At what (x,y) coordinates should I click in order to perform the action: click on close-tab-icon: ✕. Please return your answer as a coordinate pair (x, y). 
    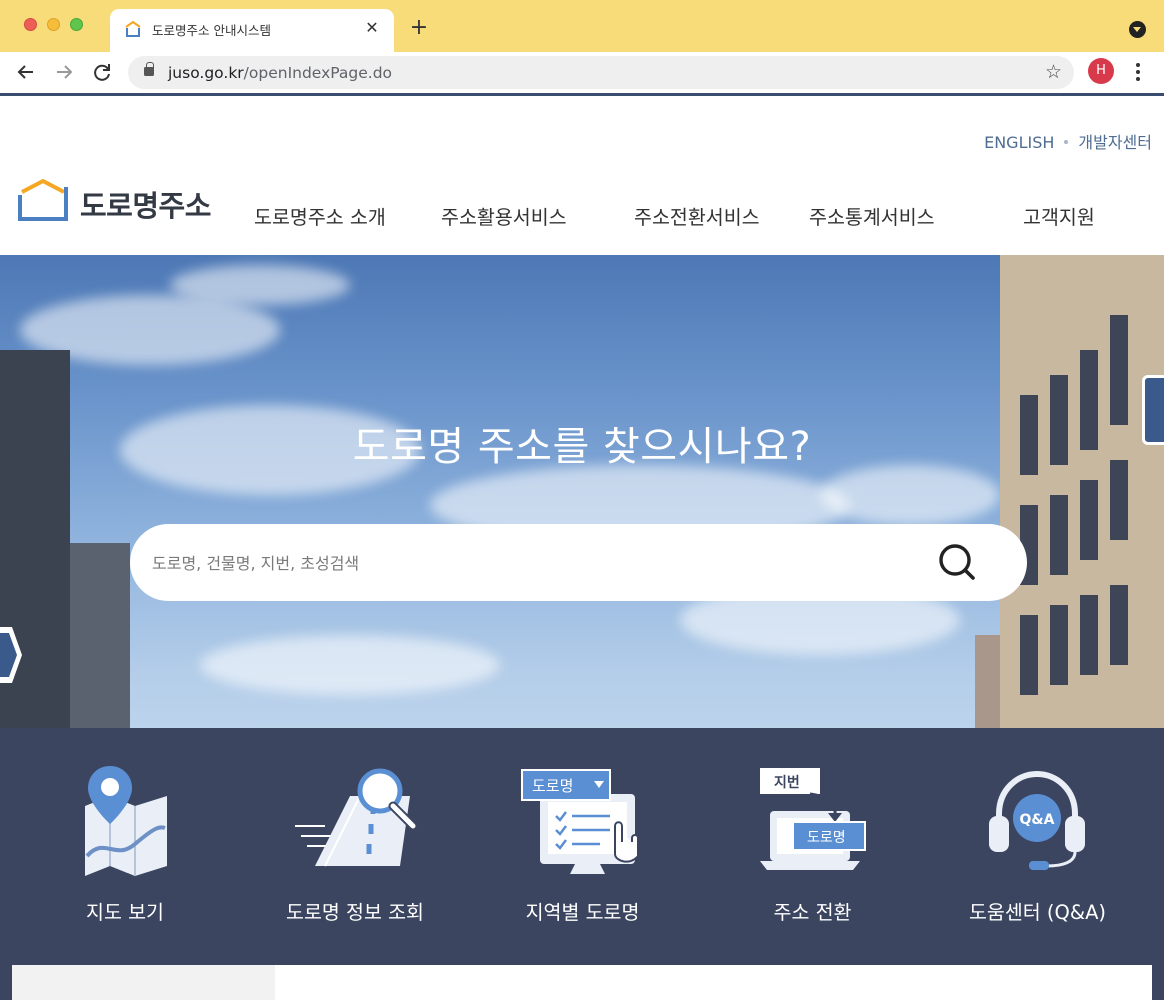
    Looking at the image, I should click on (372, 28).